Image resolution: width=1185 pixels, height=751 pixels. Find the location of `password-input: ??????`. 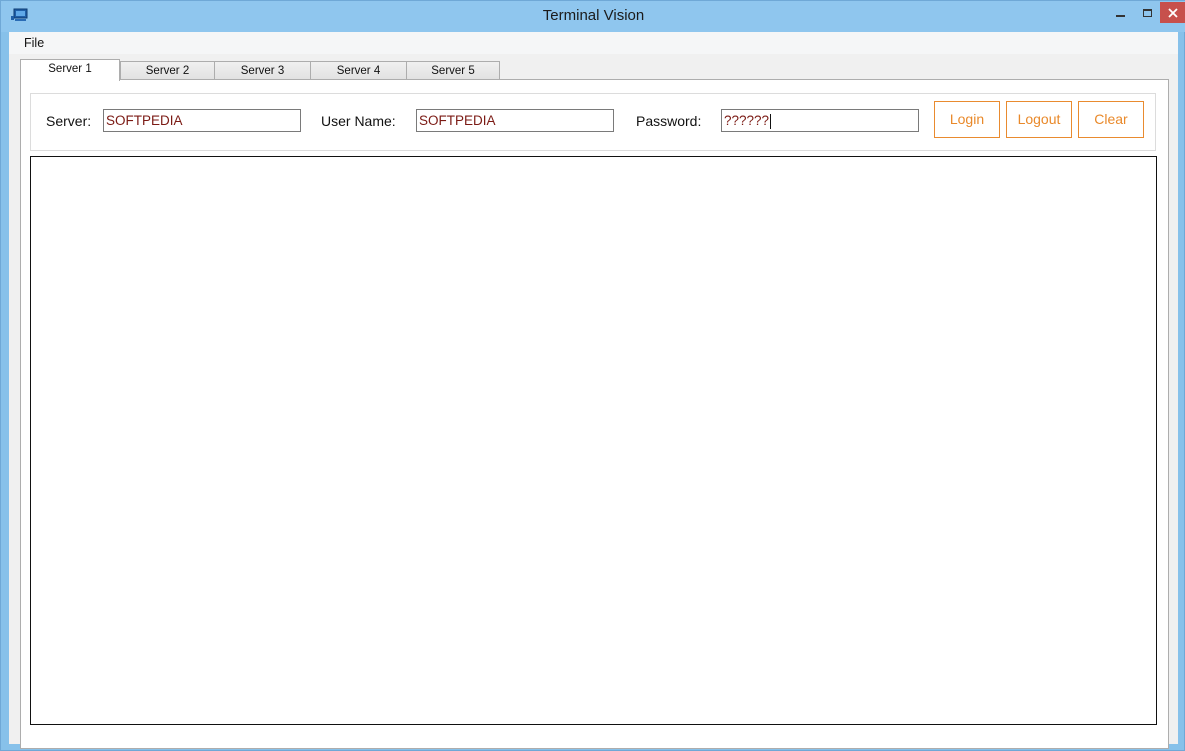

password-input: ?????? is located at coordinates (820, 120).